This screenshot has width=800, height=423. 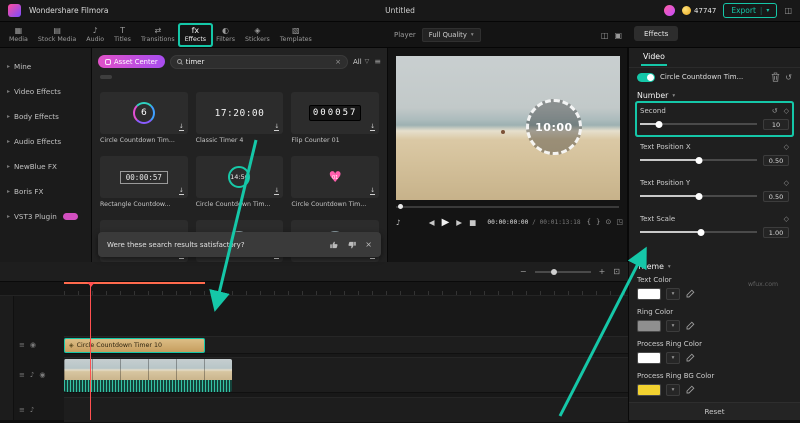 What do you see at coordinates (507, 206) in the screenshot?
I see `seek-bar` at bounding box center [507, 206].